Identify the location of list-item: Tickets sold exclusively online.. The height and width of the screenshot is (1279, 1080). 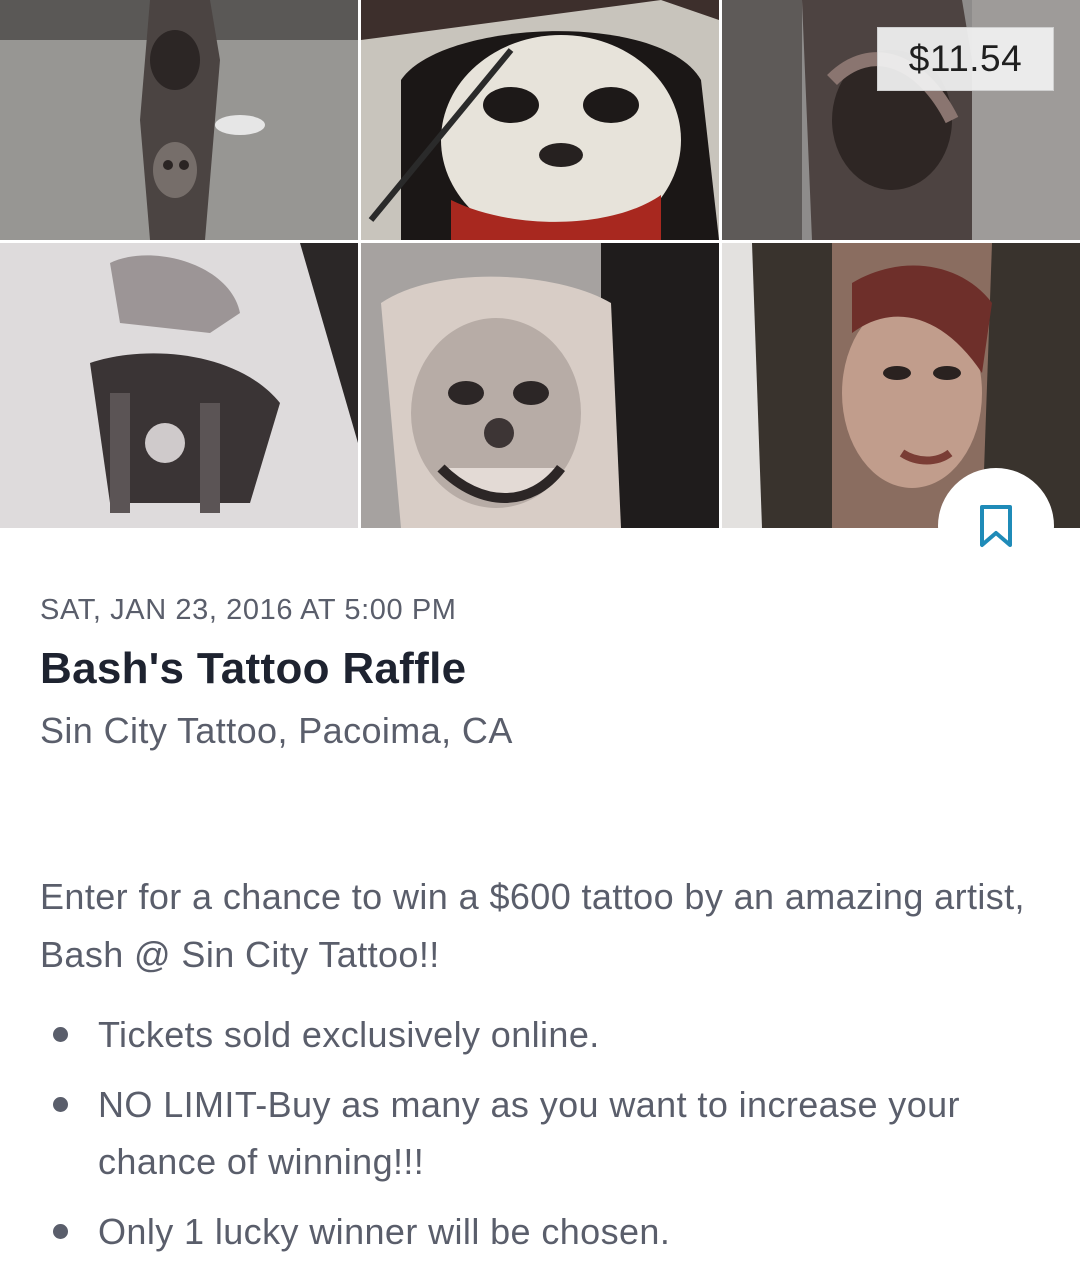
(545, 1034).